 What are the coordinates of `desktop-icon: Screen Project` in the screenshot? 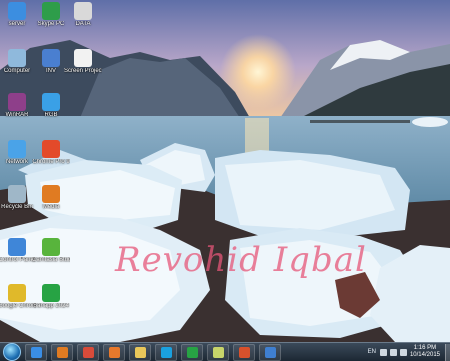 It's located at (83, 62).